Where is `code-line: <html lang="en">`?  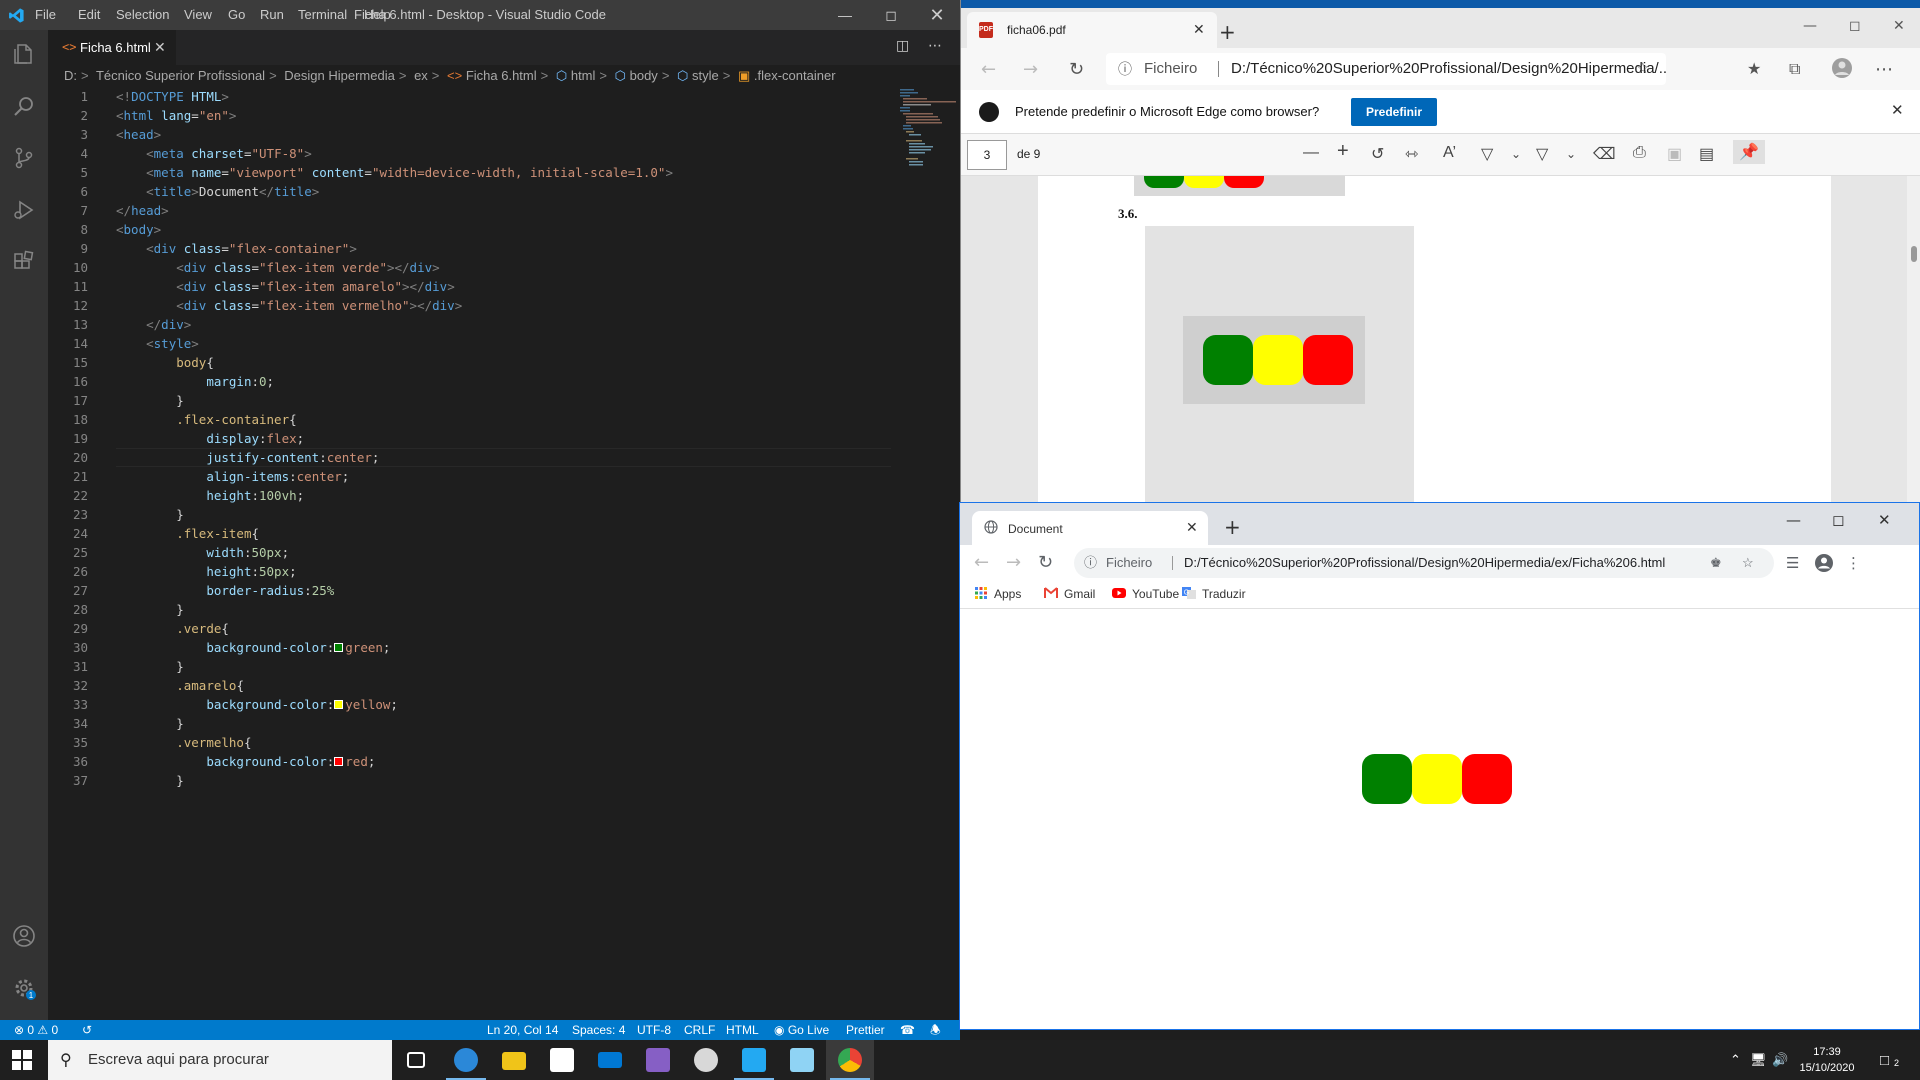 code-line: <html lang="en"> is located at coordinates (506, 115).